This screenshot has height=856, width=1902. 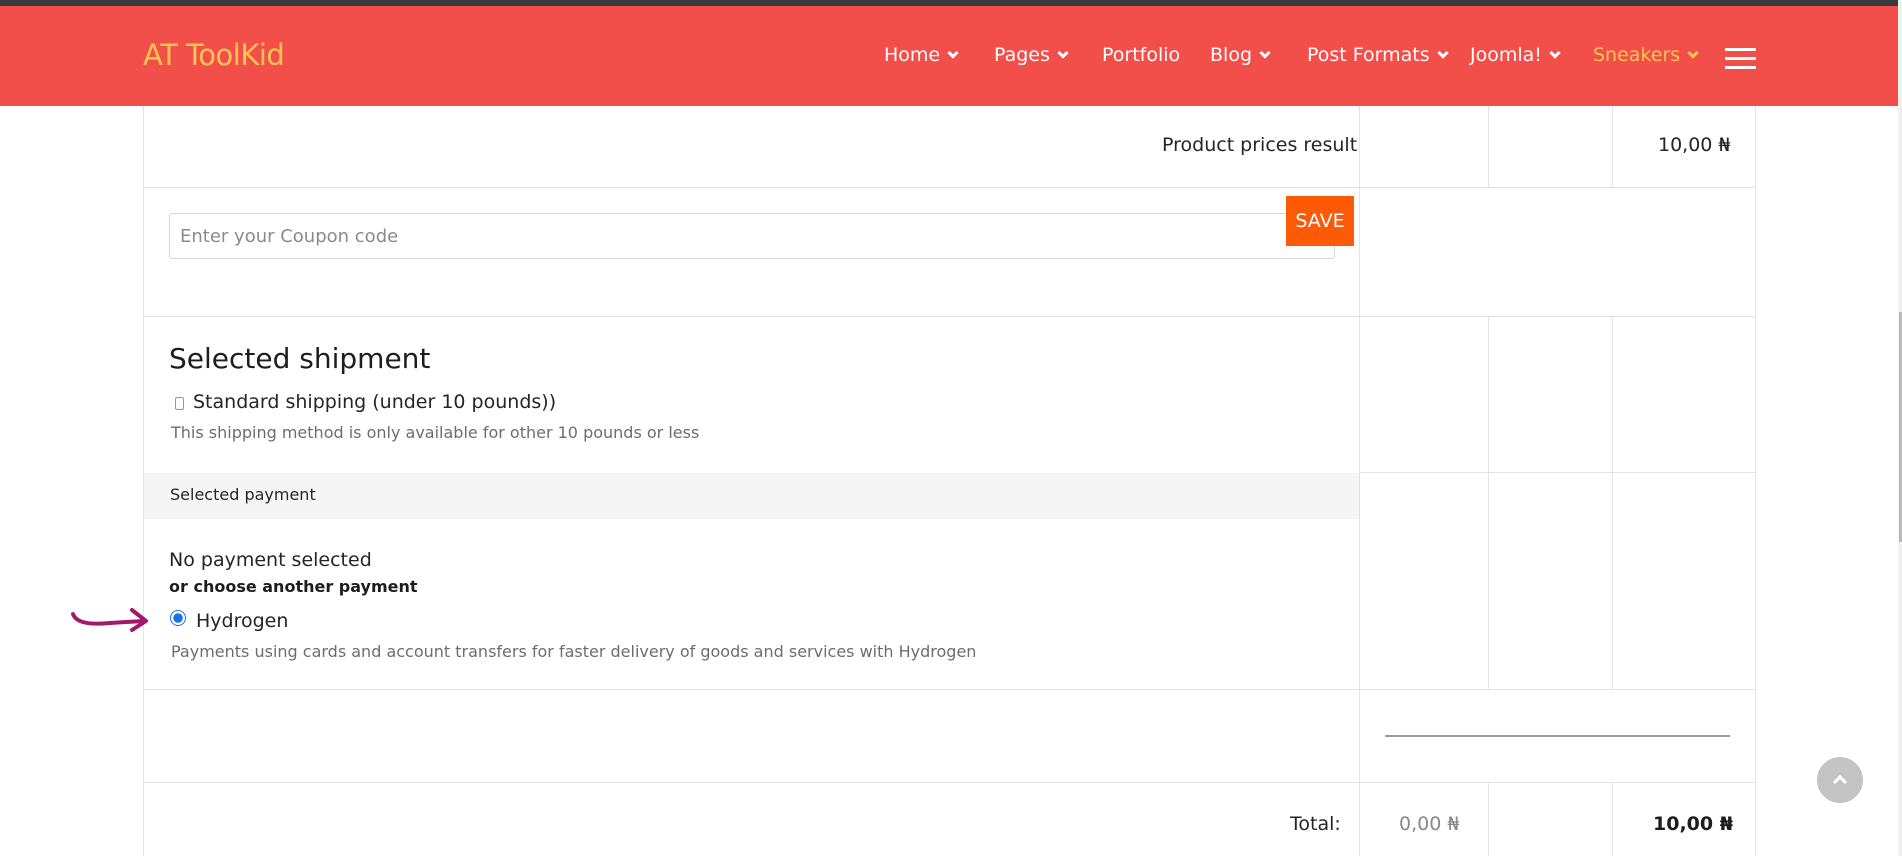 I want to click on no-payment-text: No payment selected, so click(x=270, y=560).